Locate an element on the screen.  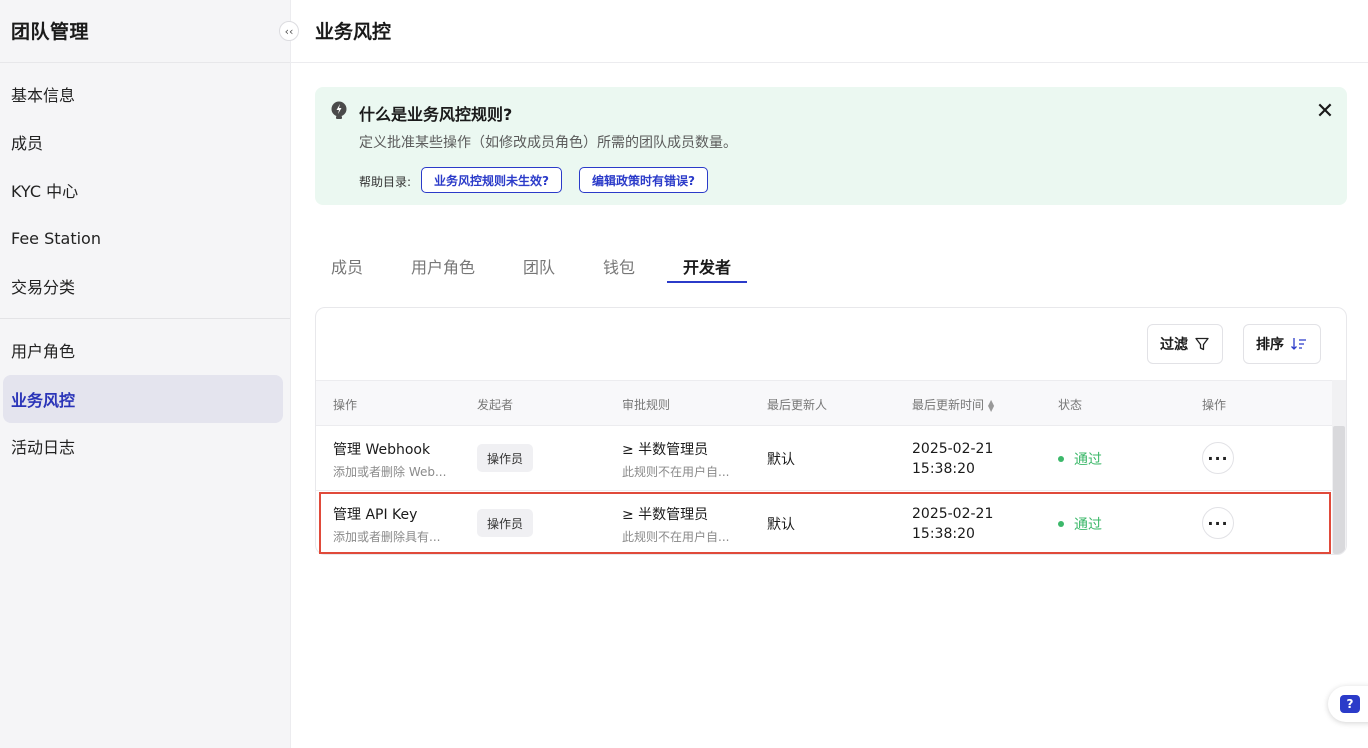
sidebar-item-kyc: KYC 中心 is located at coordinates (143, 190).